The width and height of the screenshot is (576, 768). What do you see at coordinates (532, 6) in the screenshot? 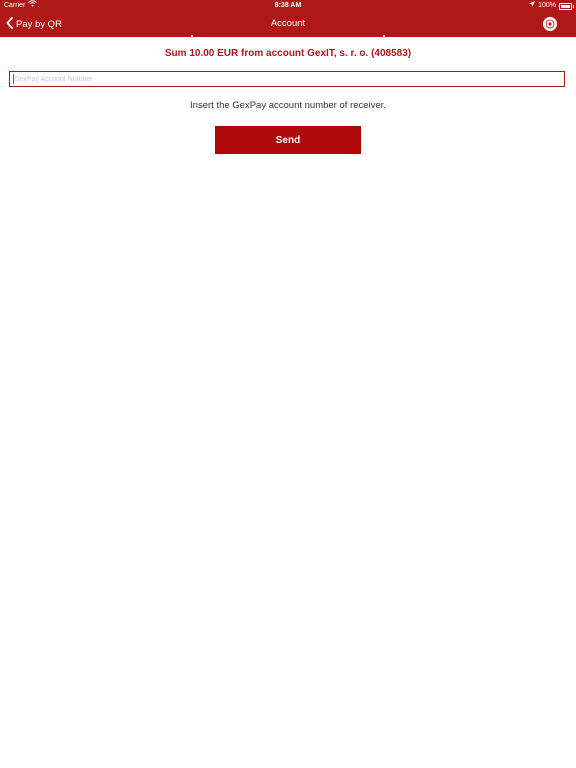
I see `location-arrow-icon` at bounding box center [532, 6].